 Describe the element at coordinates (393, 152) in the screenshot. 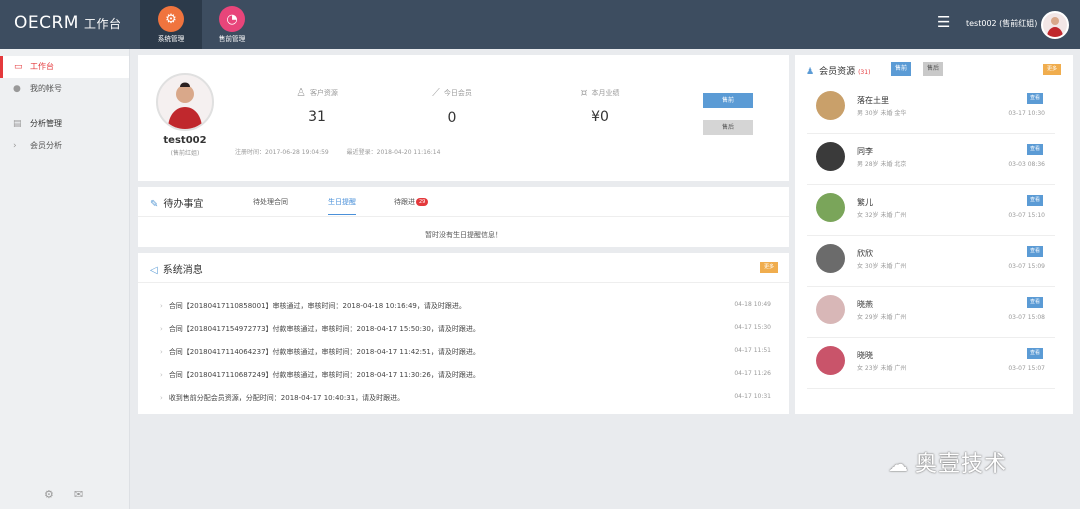

I see `last-login-time: 最近登录：2018-04-20 11:16:14` at that location.